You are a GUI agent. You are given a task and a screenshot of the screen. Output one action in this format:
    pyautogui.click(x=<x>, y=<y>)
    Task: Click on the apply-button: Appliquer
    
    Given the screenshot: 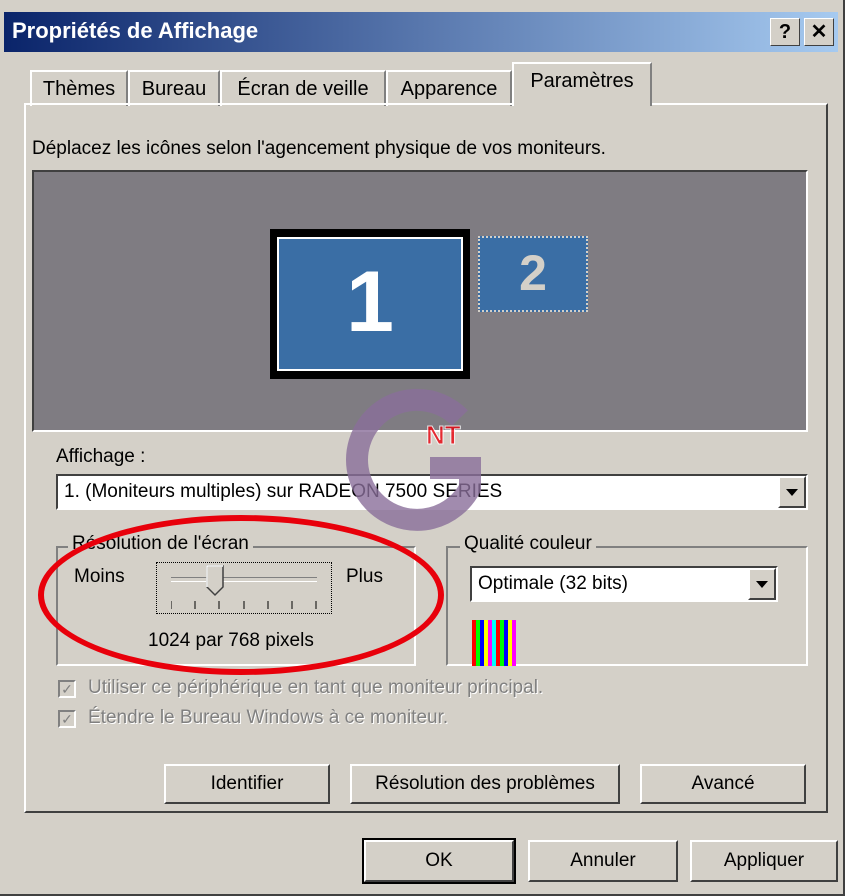 What is the action you would take?
    pyautogui.click(x=764, y=861)
    